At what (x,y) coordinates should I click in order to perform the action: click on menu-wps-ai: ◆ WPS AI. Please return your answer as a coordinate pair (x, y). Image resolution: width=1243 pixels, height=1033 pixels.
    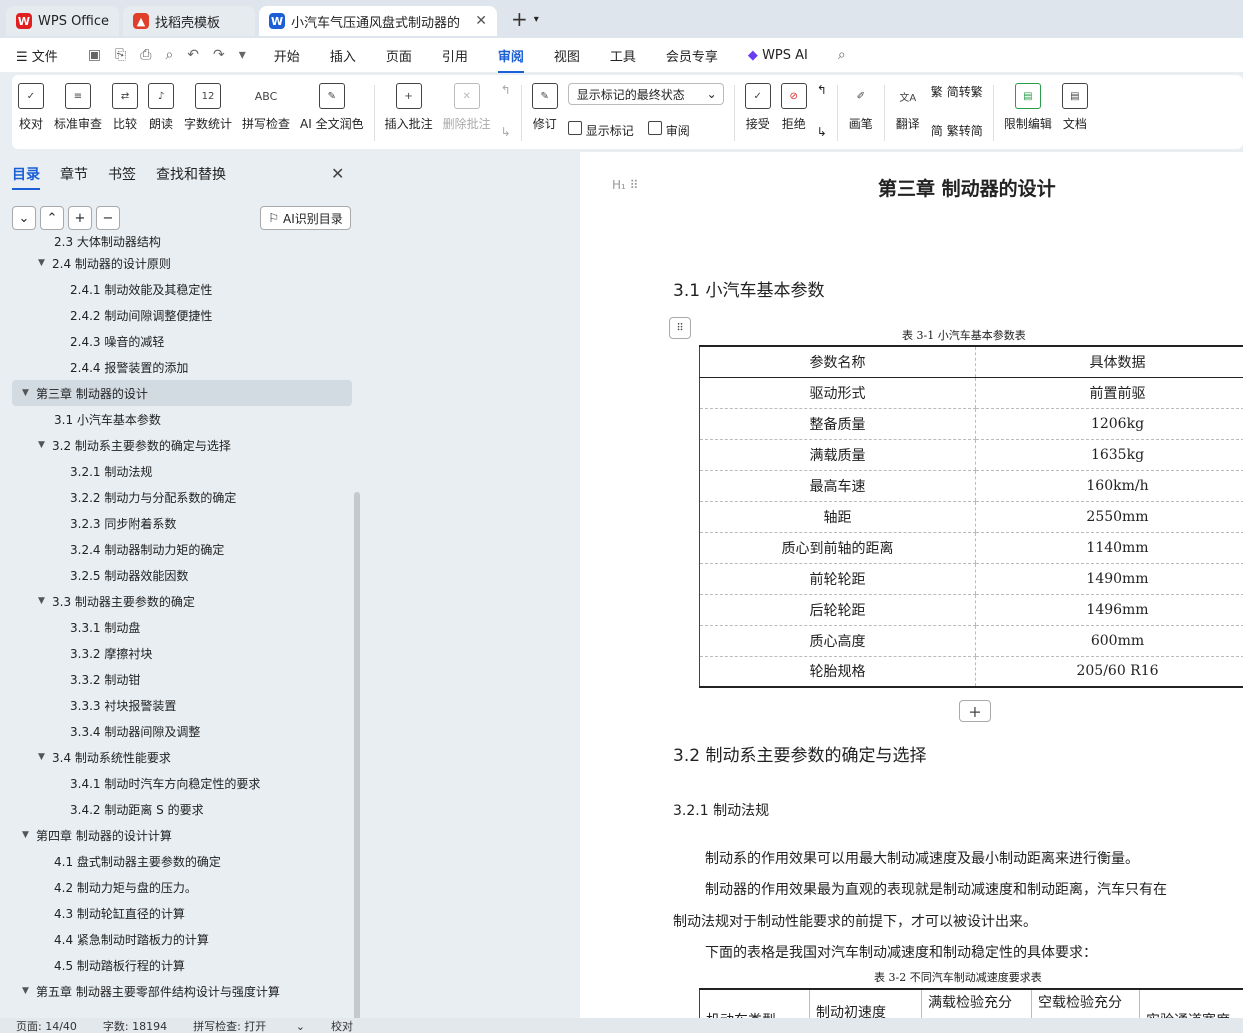
    Looking at the image, I should click on (778, 55).